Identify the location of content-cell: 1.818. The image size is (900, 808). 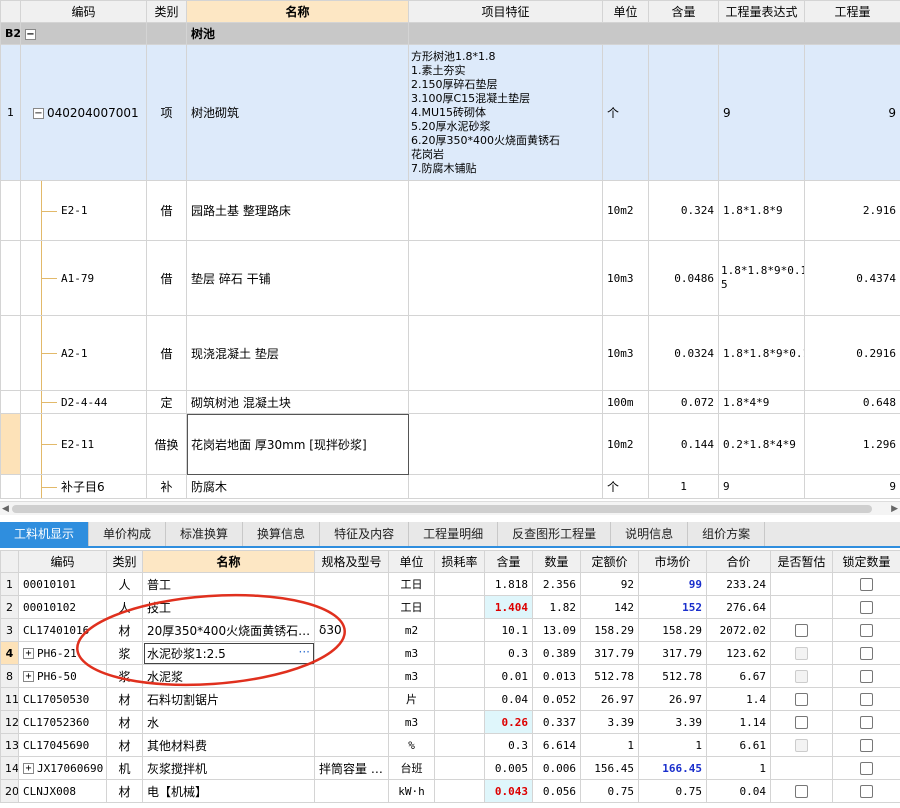
(508, 584).